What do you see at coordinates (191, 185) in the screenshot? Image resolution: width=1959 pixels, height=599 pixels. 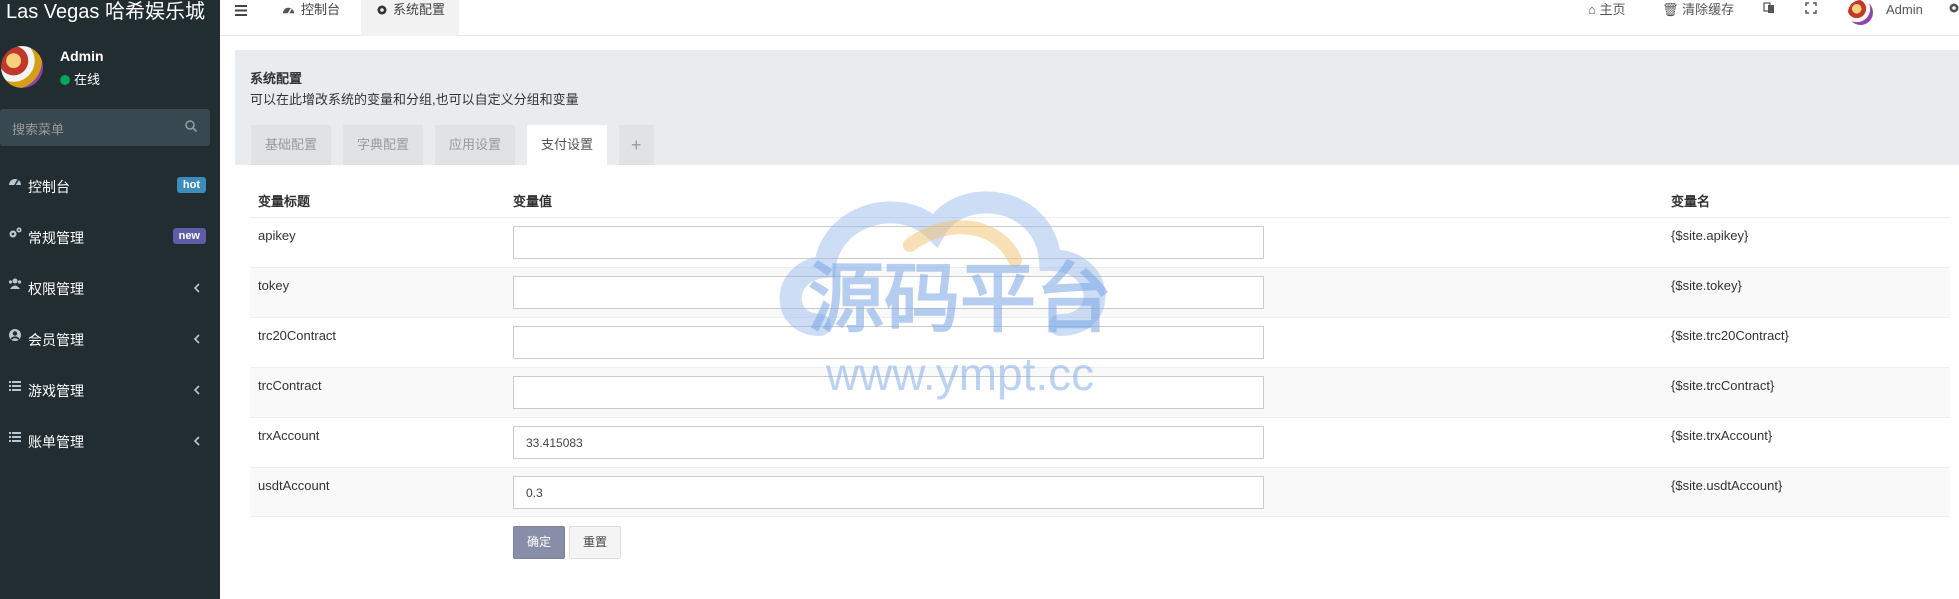 I see `hot-badge: hot` at bounding box center [191, 185].